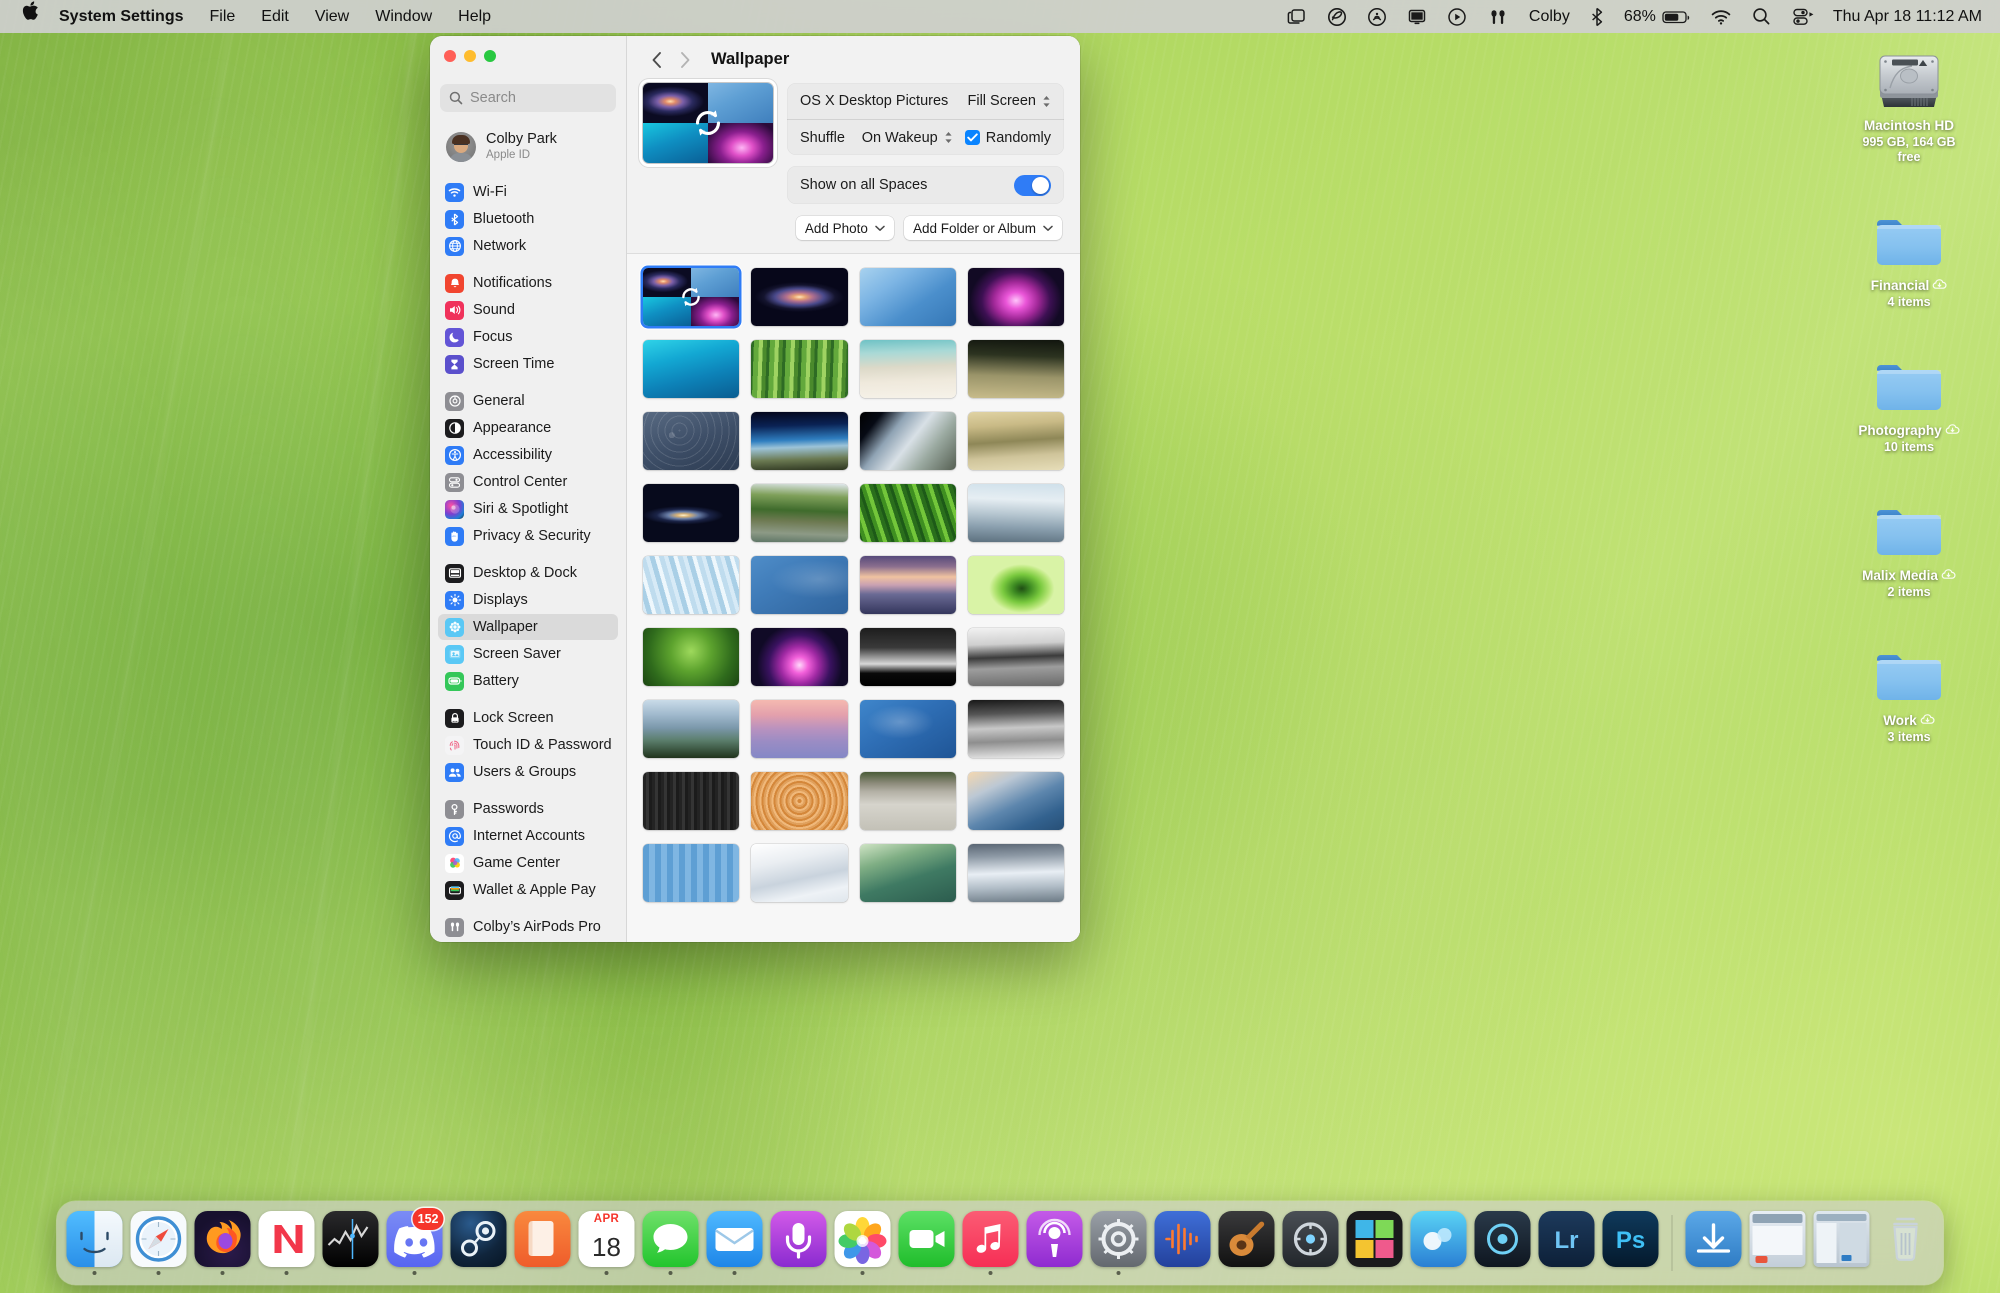  I want to click on wallpaper-thumbnail-golden-fog, so click(1015, 441).